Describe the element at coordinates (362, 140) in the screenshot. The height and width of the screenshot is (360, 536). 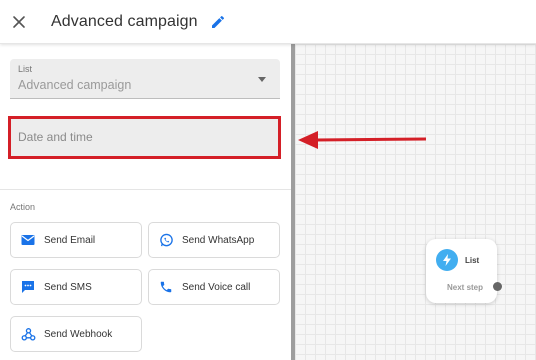
I see `annotation-arrow` at that location.